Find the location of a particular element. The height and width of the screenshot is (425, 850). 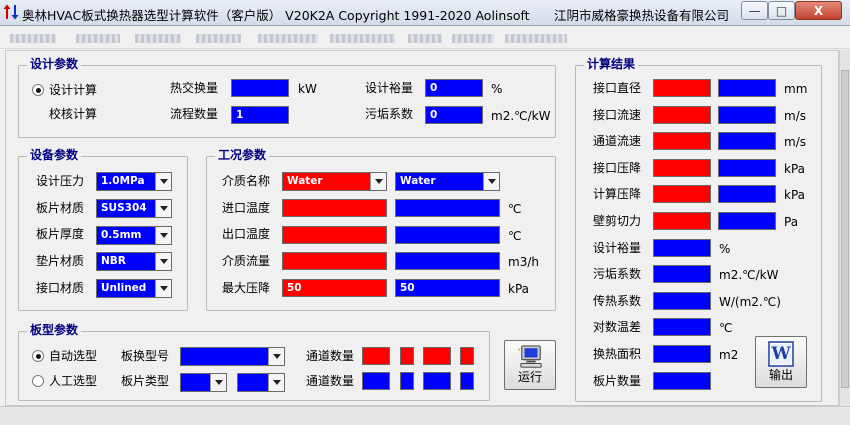

port-material-select: Unlined is located at coordinates (134, 288).